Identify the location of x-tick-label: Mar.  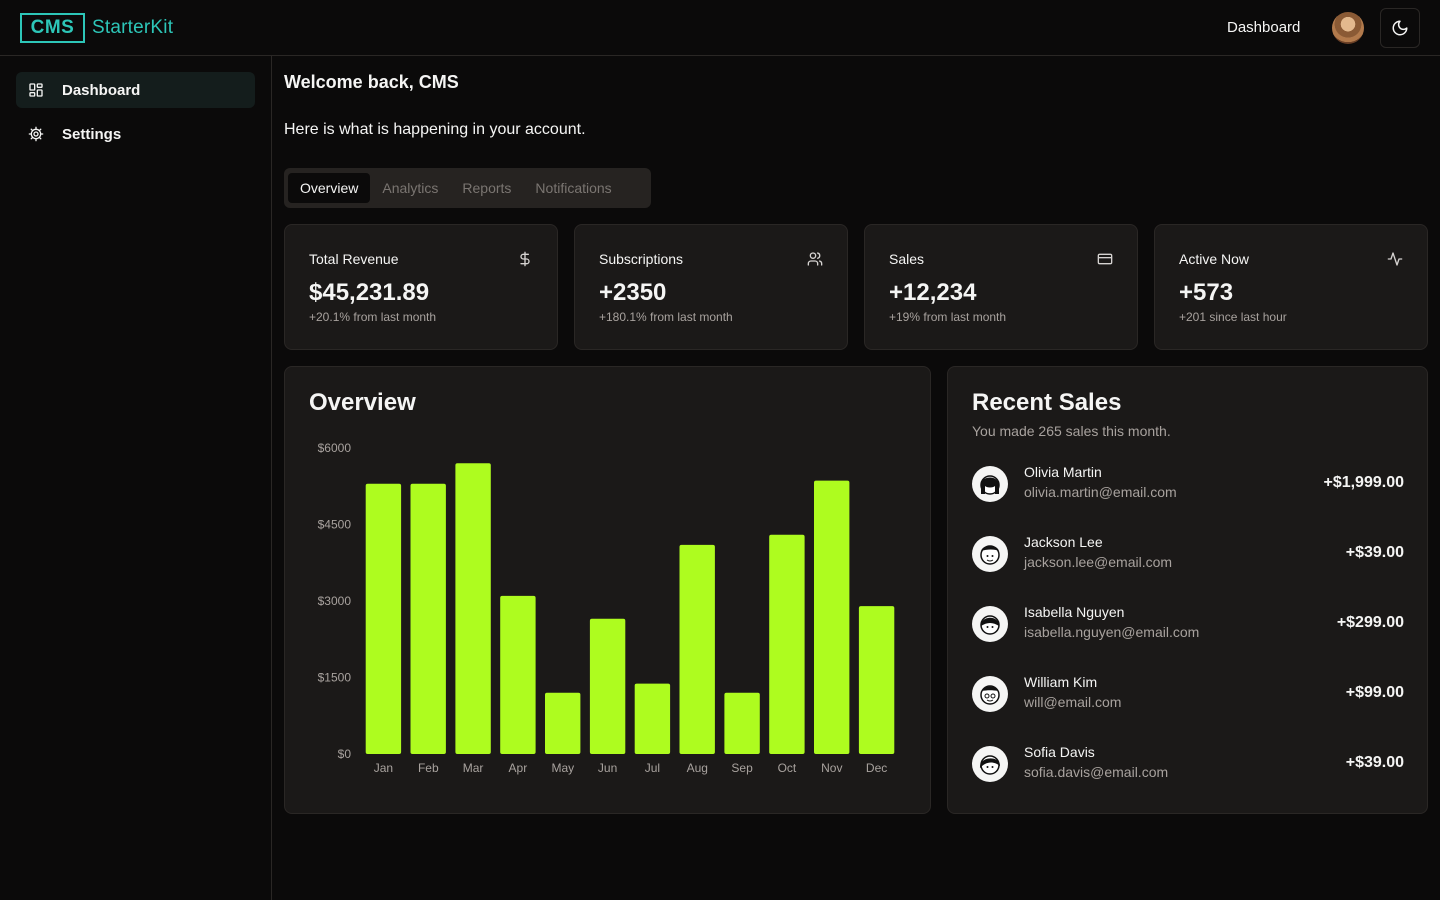
(473, 768).